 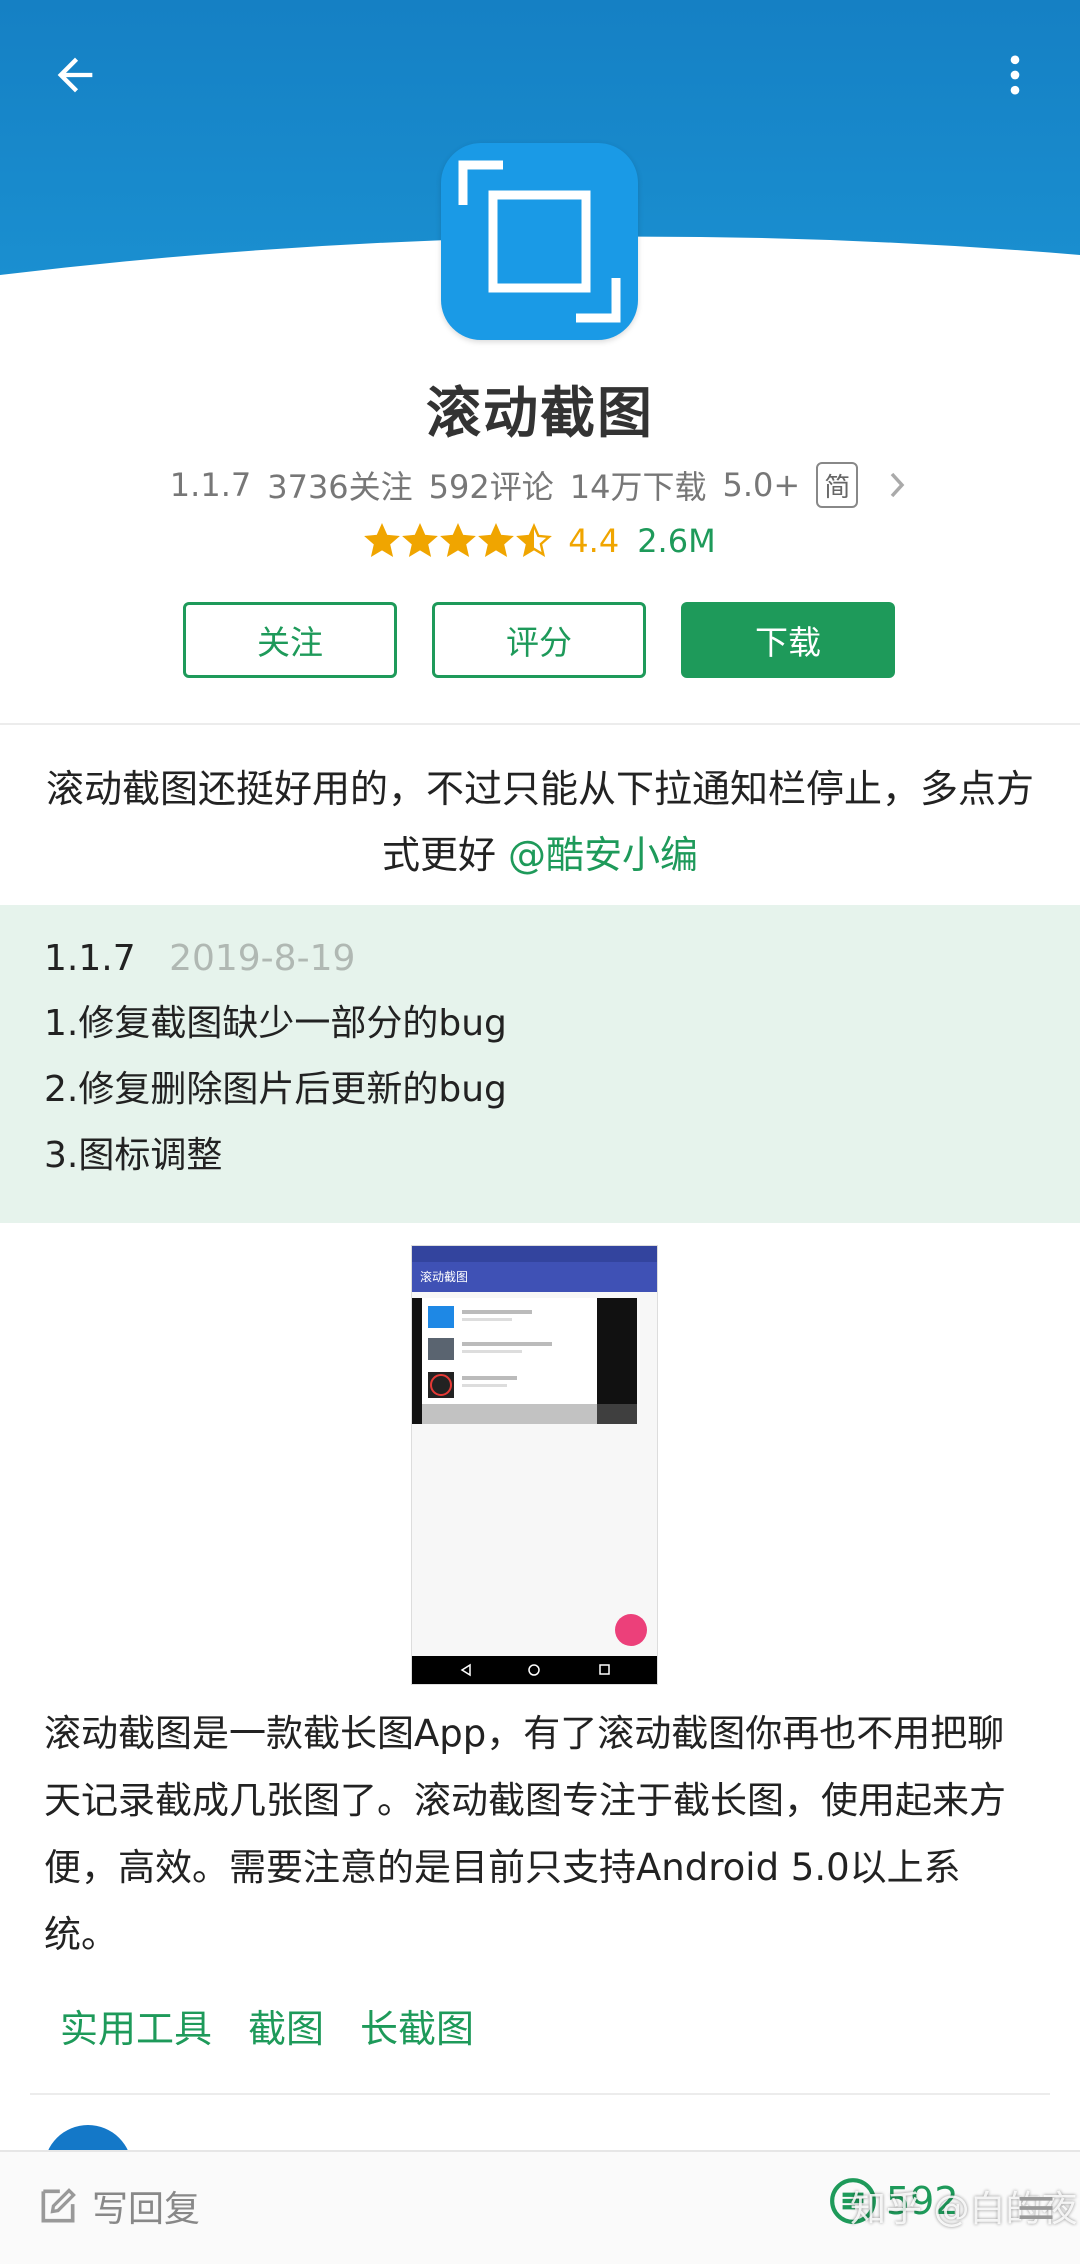 I want to click on tag-list: 实用工具 截图 长截图, so click(x=285, y=2025).